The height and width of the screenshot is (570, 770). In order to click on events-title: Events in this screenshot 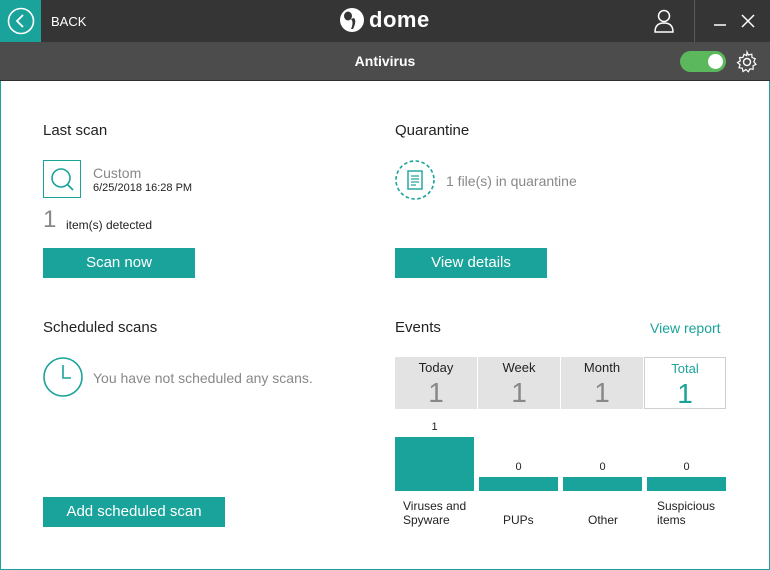, I will do `click(418, 327)`.